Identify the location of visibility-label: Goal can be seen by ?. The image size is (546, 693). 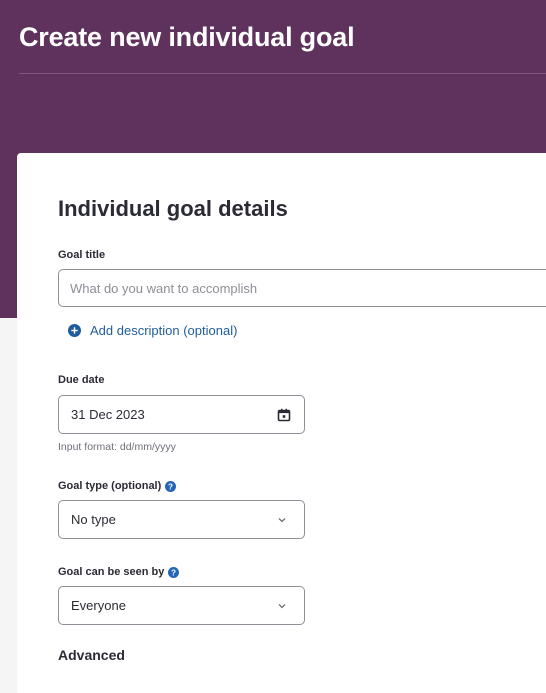
(119, 572).